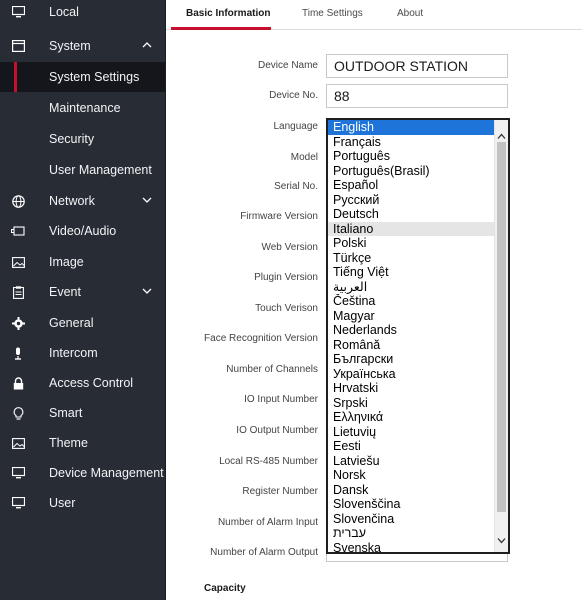 This screenshot has width=582, height=600. Describe the element at coordinates (411, 228) in the screenshot. I see `language-option: Italiano` at that location.